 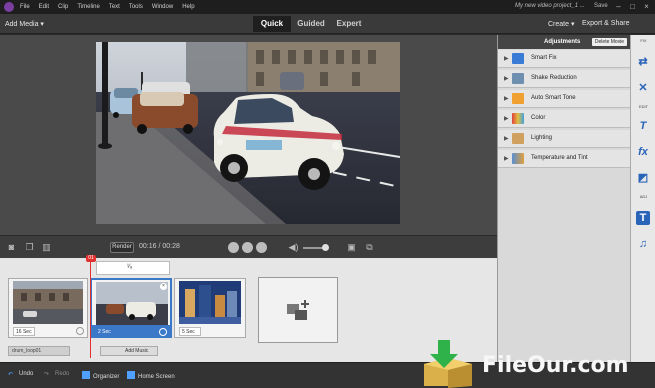 I want to click on minimize-icon: –, so click(x=618, y=6).